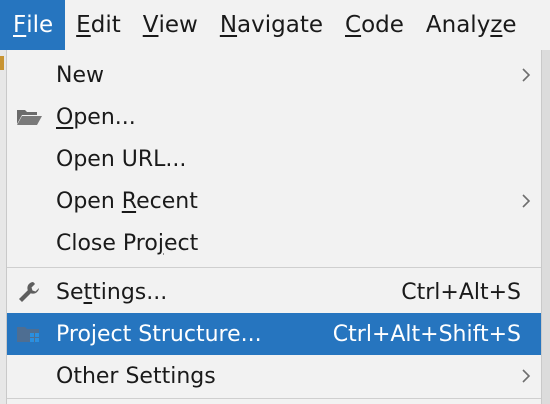  I want to click on menu-view: View, so click(170, 25).